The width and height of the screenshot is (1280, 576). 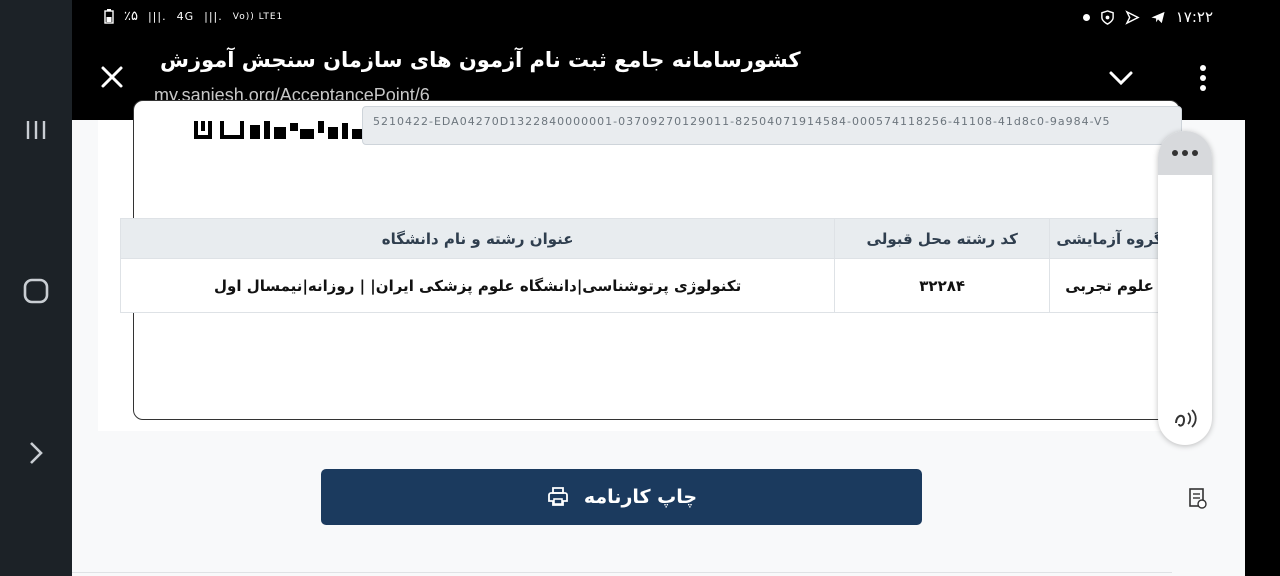 I want to click on divider, so click(x=622, y=572).